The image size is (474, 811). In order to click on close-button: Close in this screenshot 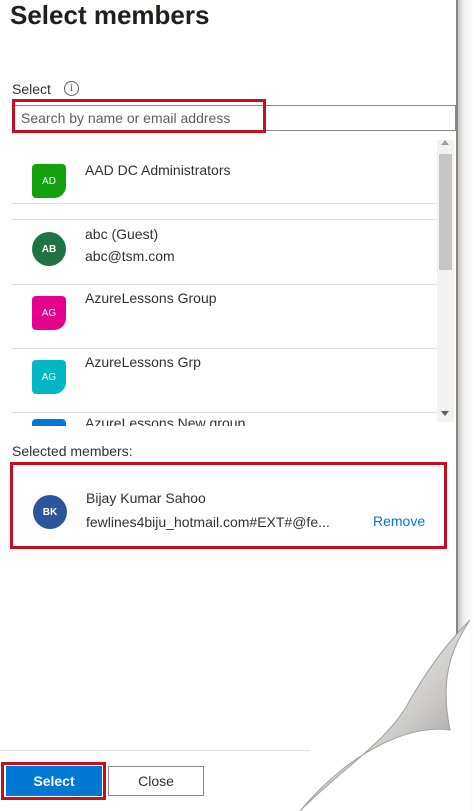, I will do `click(156, 781)`.